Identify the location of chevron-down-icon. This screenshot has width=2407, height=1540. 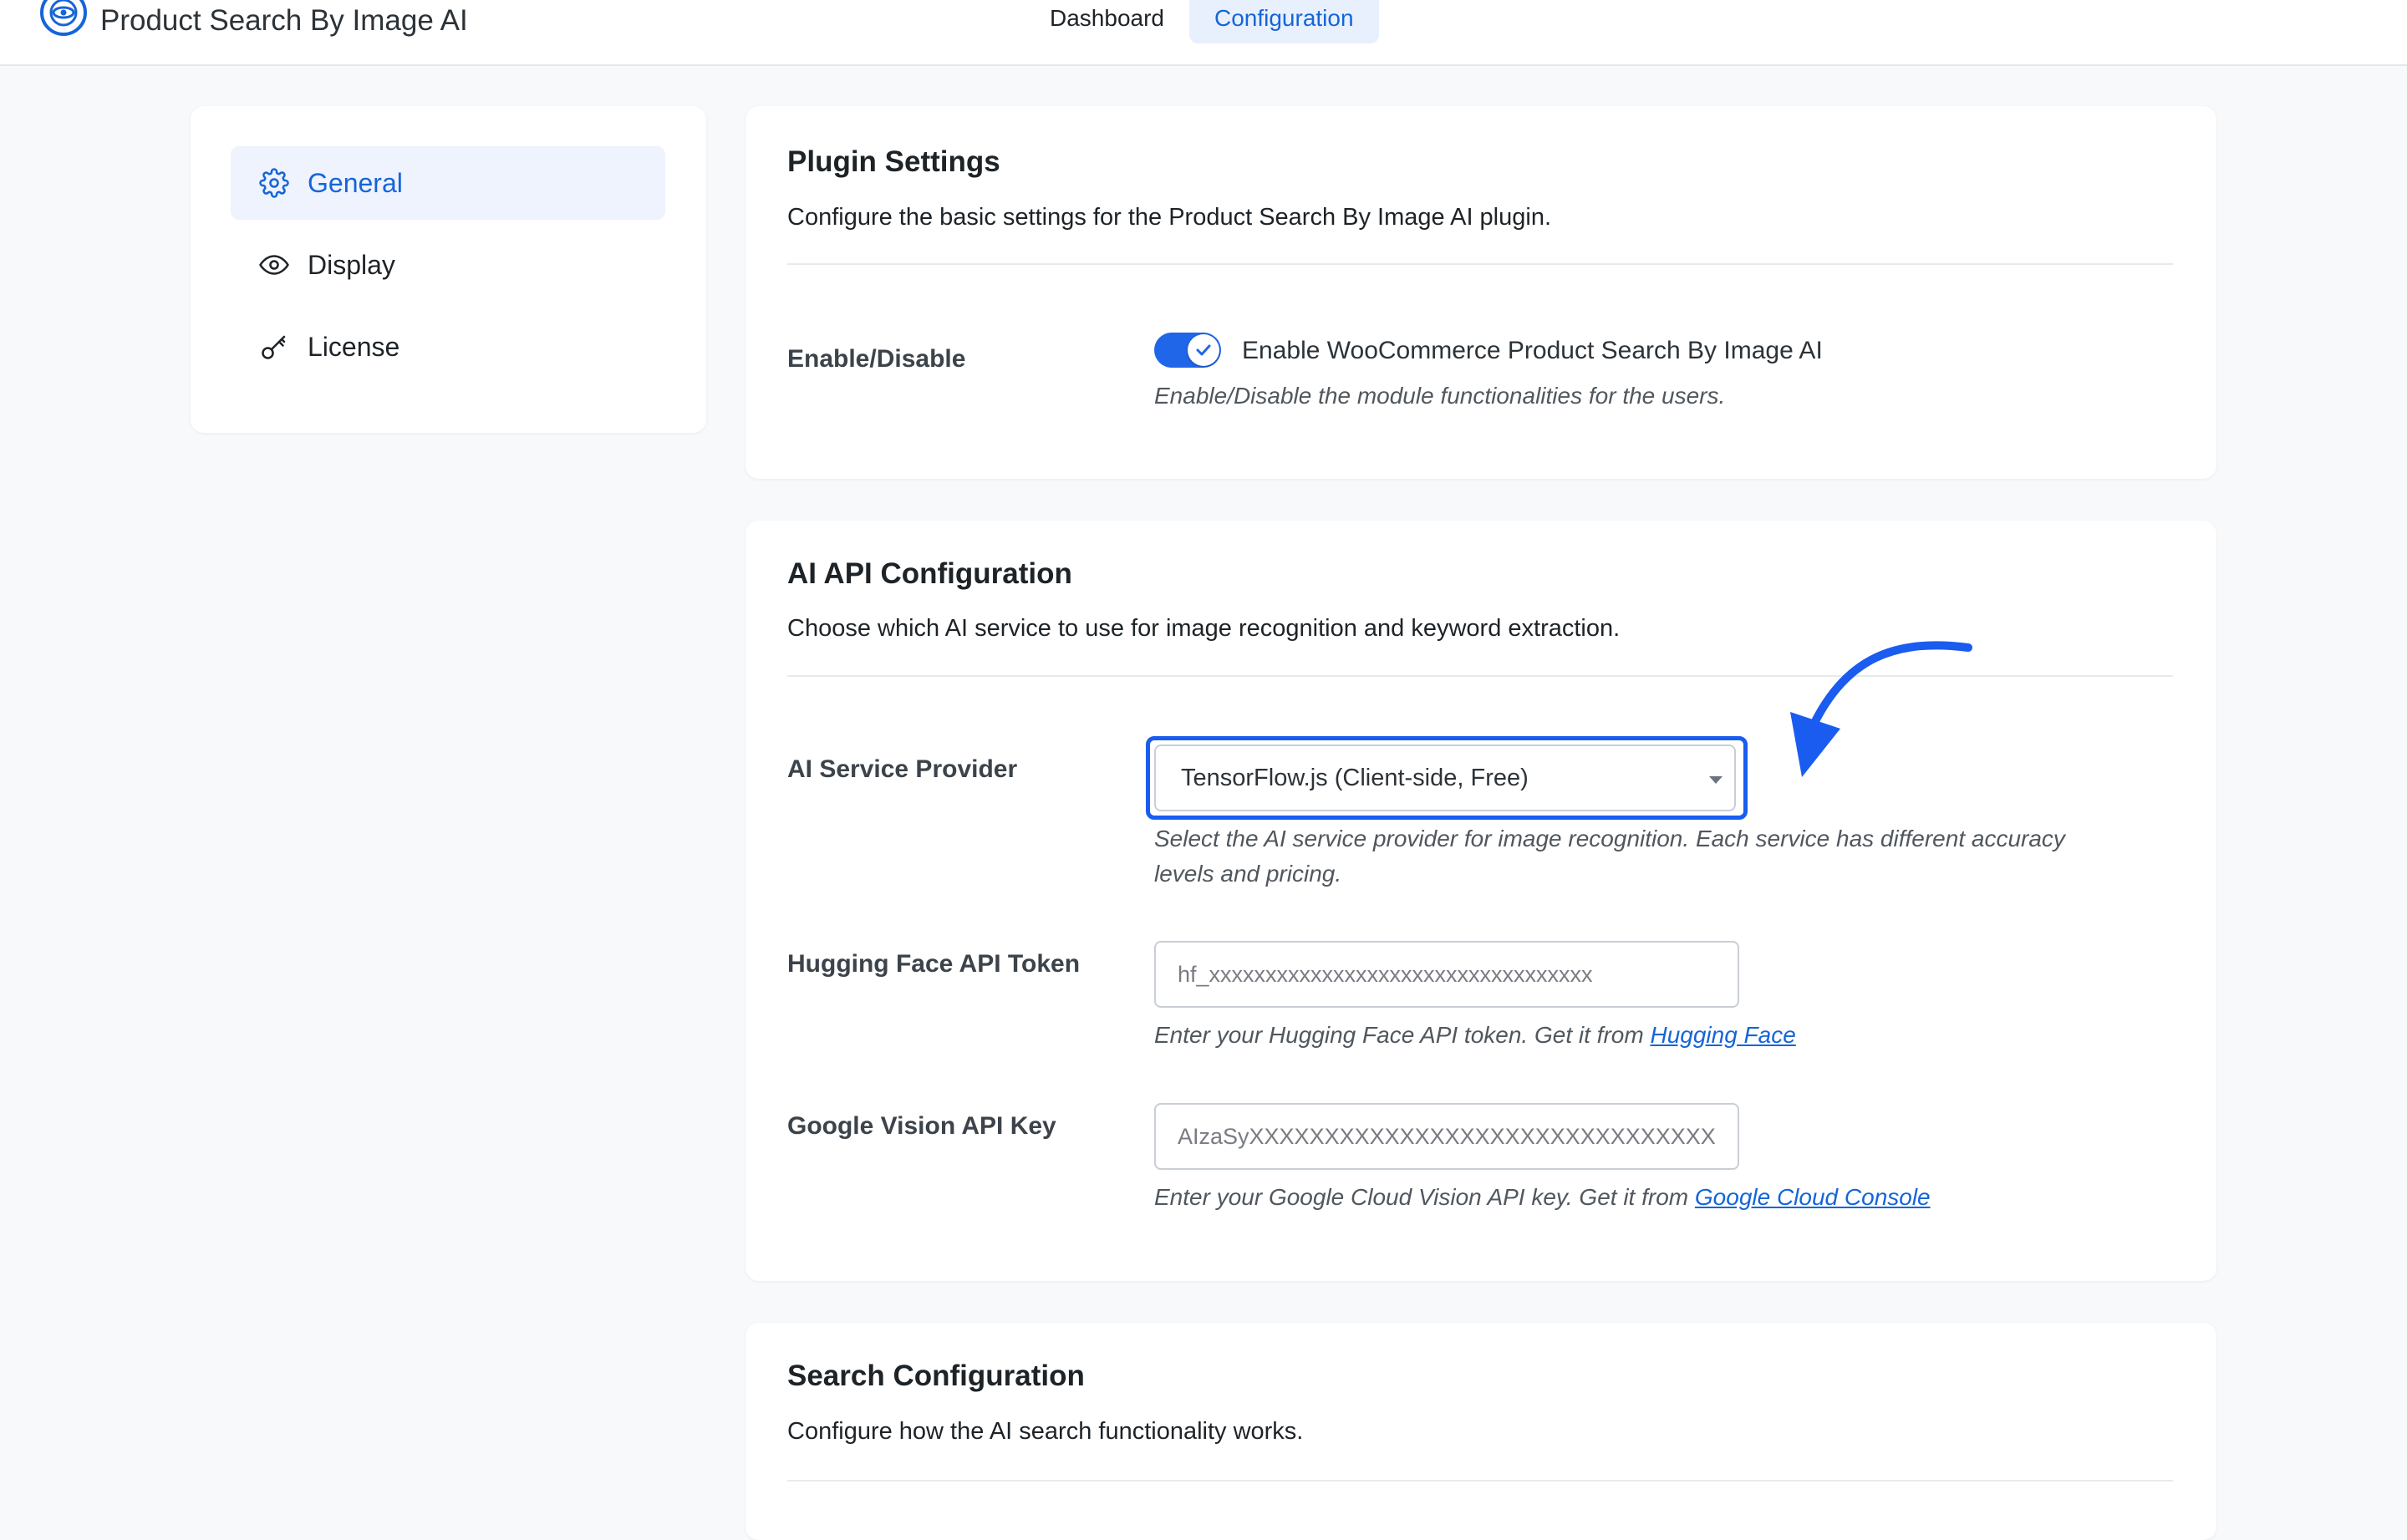
(1716, 780).